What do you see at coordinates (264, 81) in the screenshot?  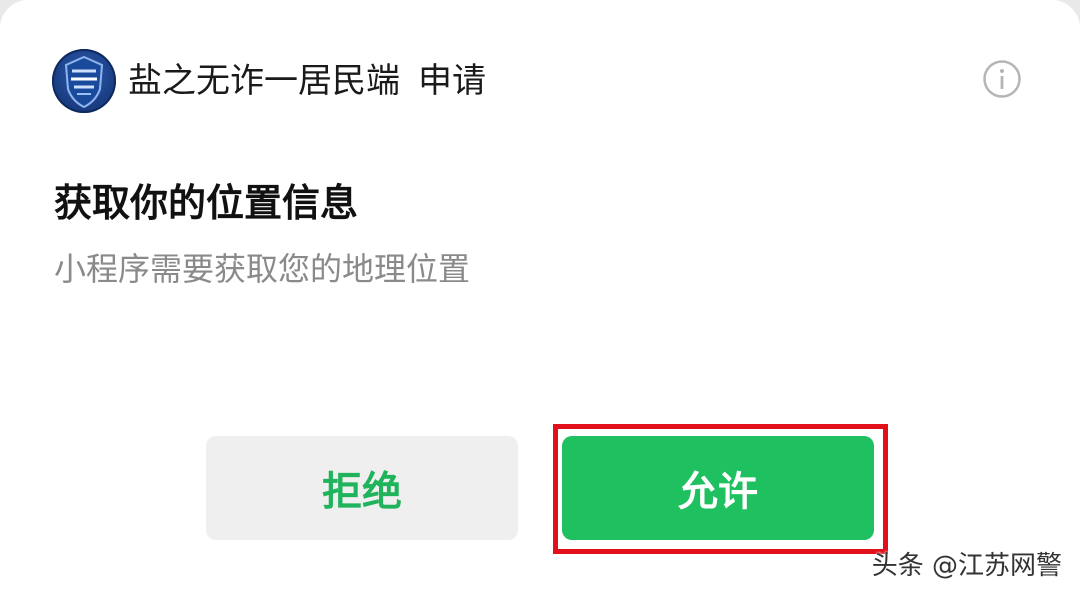 I see `app-name: 盐之无诈一居民端` at bounding box center [264, 81].